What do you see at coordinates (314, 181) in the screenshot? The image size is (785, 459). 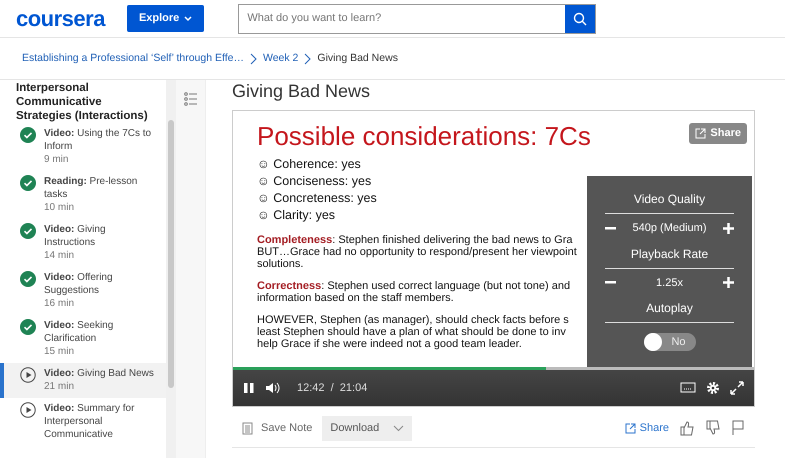 I see `slide-bullet: ☺ Conciseness: yes` at bounding box center [314, 181].